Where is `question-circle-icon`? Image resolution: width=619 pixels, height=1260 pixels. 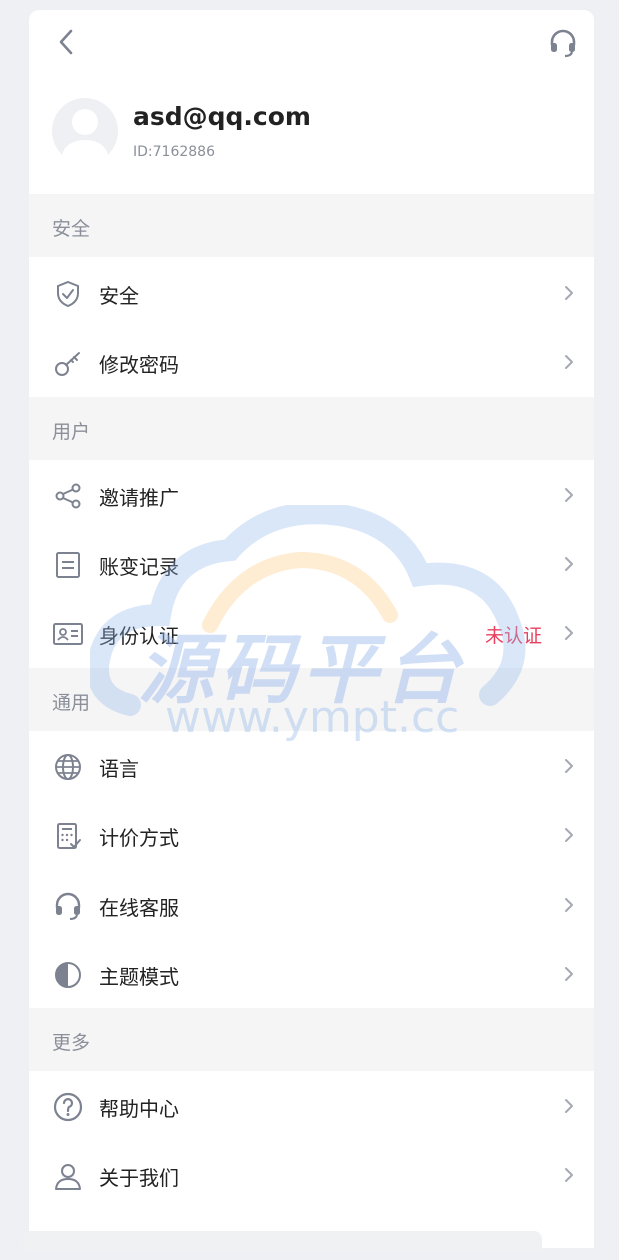 question-circle-icon is located at coordinates (68, 1107).